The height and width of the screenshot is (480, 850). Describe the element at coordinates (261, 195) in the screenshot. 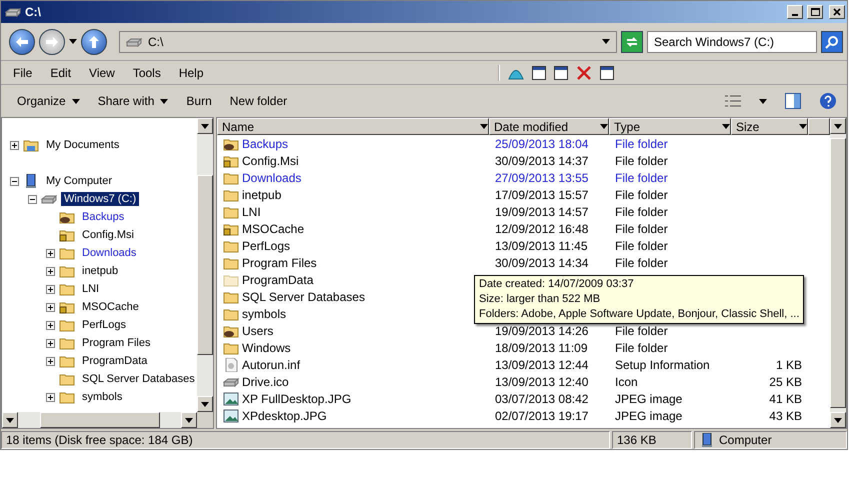

I see `file-name: inetpub` at that location.